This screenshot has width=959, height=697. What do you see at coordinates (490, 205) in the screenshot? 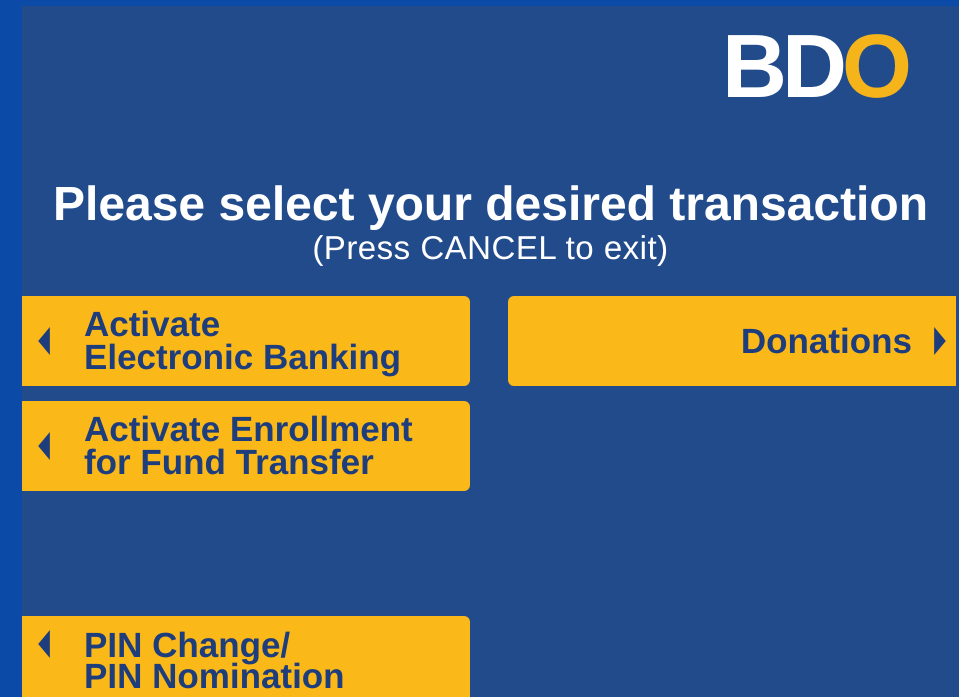
I see `screen-title: Please select your desired transaction` at bounding box center [490, 205].